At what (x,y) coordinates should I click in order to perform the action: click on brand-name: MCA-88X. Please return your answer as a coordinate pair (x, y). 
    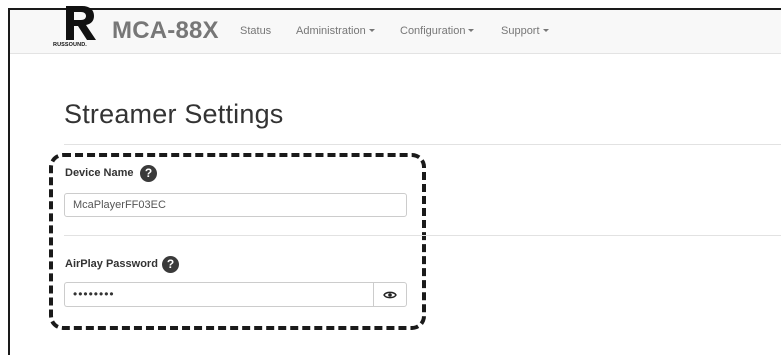
    Looking at the image, I should click on (165, 31).